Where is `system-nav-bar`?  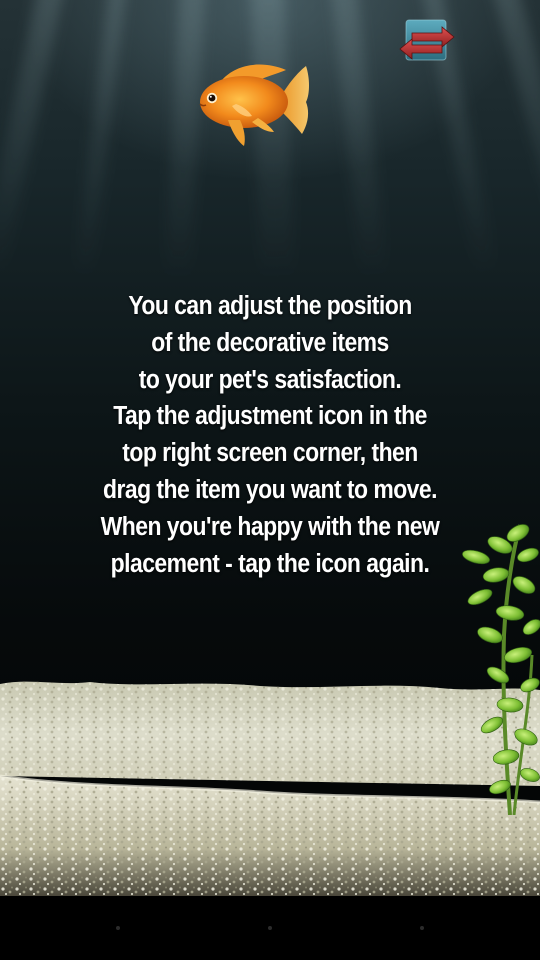 system-nav-bar is located at coordinates (270, 928).